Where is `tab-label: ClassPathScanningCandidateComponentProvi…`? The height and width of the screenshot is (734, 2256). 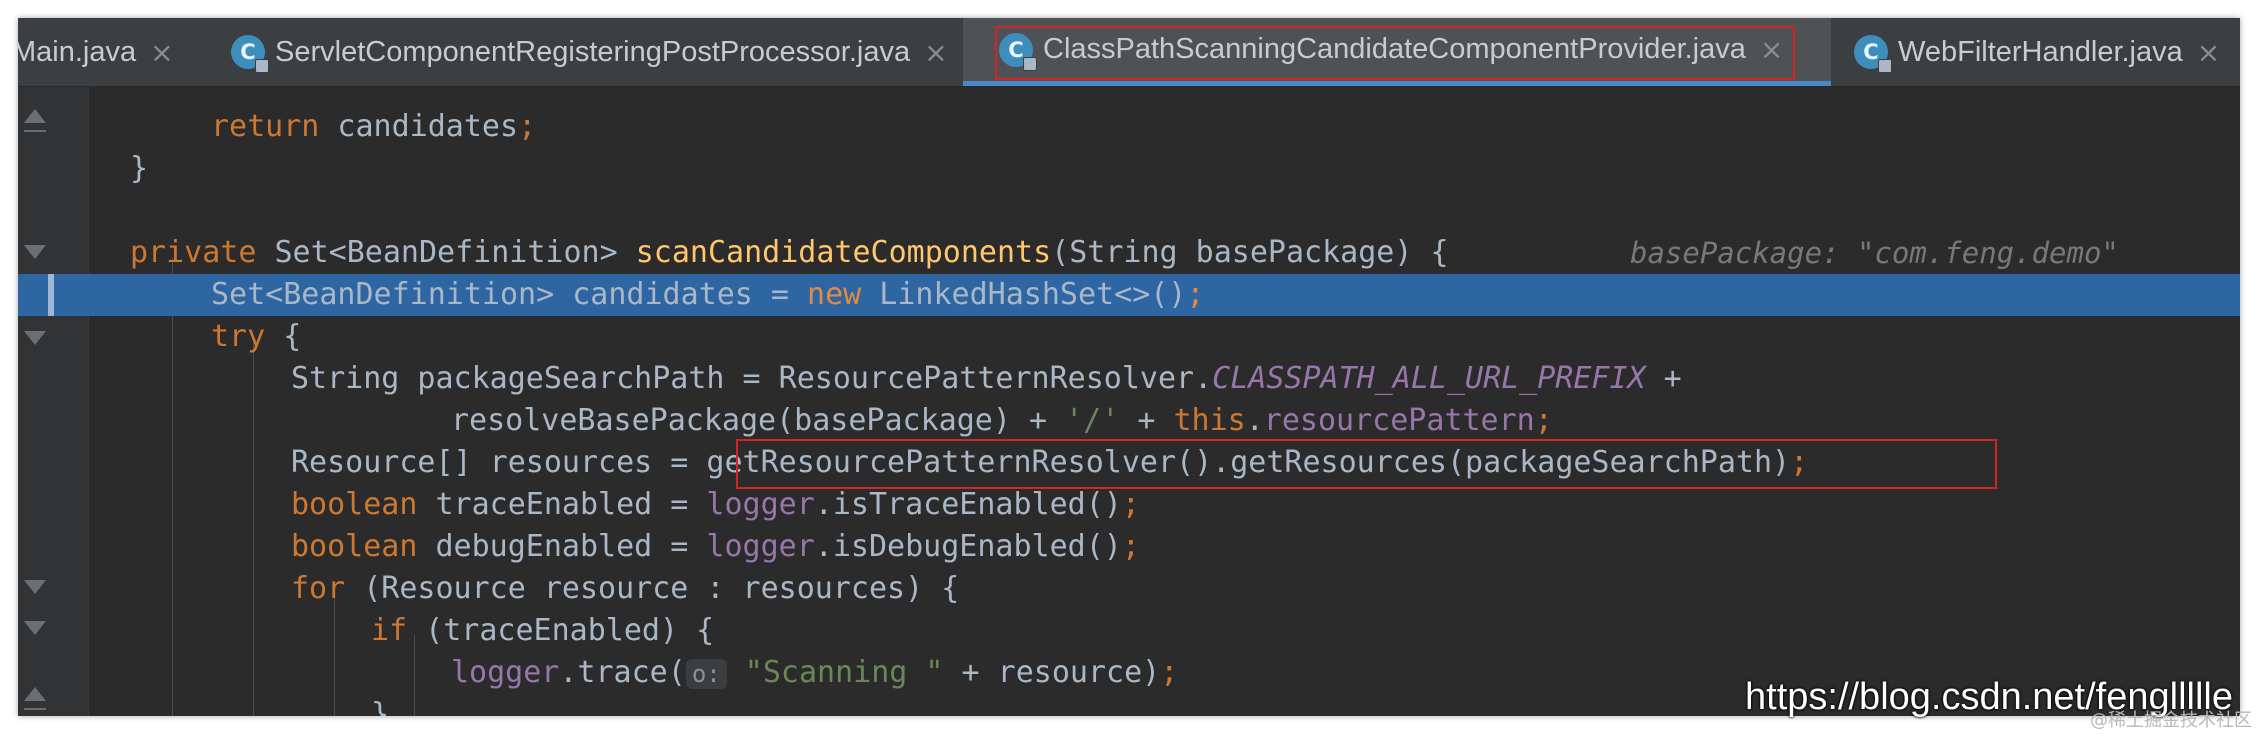 tab-label: ClassPathScanningCandidateComponentProvi… is located at coordinates (1394, 49).